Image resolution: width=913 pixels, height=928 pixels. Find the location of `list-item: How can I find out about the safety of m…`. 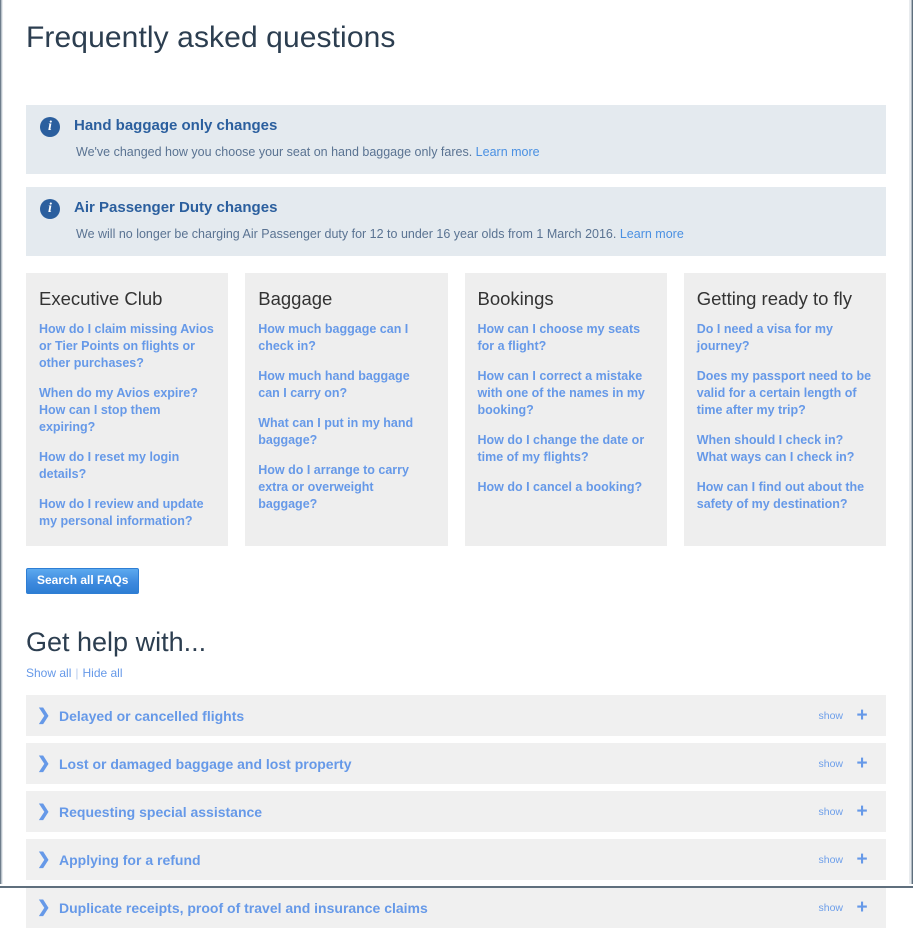

list-item: How can I find out about the safety of m… is located at coordinates (785, 496).